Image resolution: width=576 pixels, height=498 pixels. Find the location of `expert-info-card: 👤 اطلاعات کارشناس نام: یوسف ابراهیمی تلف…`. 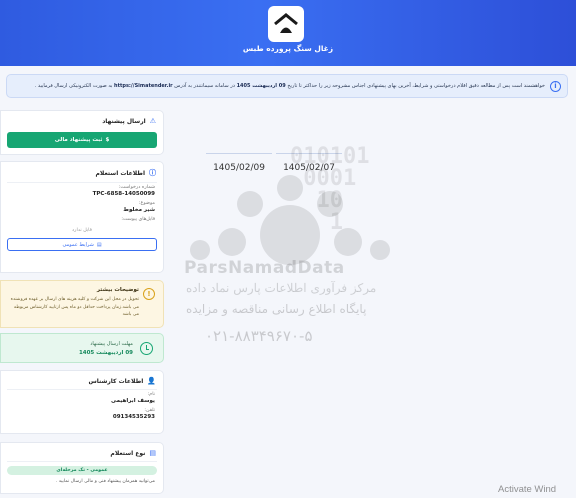

expert-info-card: 👤 اطلاعات کارشناس نام: یوسف ابراهیمی تلف… is located at coordinates (82, 402).